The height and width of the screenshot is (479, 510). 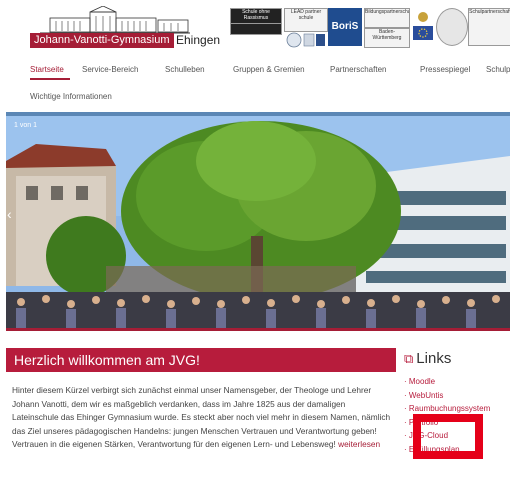 What do you see at coordinates (423, 26) in the screenshot?
I see `eu-flag-icon` at bounding box center [423, 26].